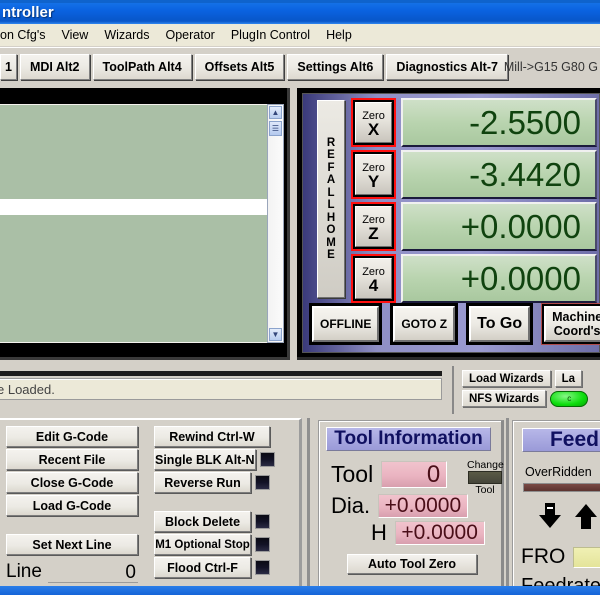  What do you see at coordinates (24, 571) in the screenshot?
I see `line-label: Line` at bounding box center [24, 571].